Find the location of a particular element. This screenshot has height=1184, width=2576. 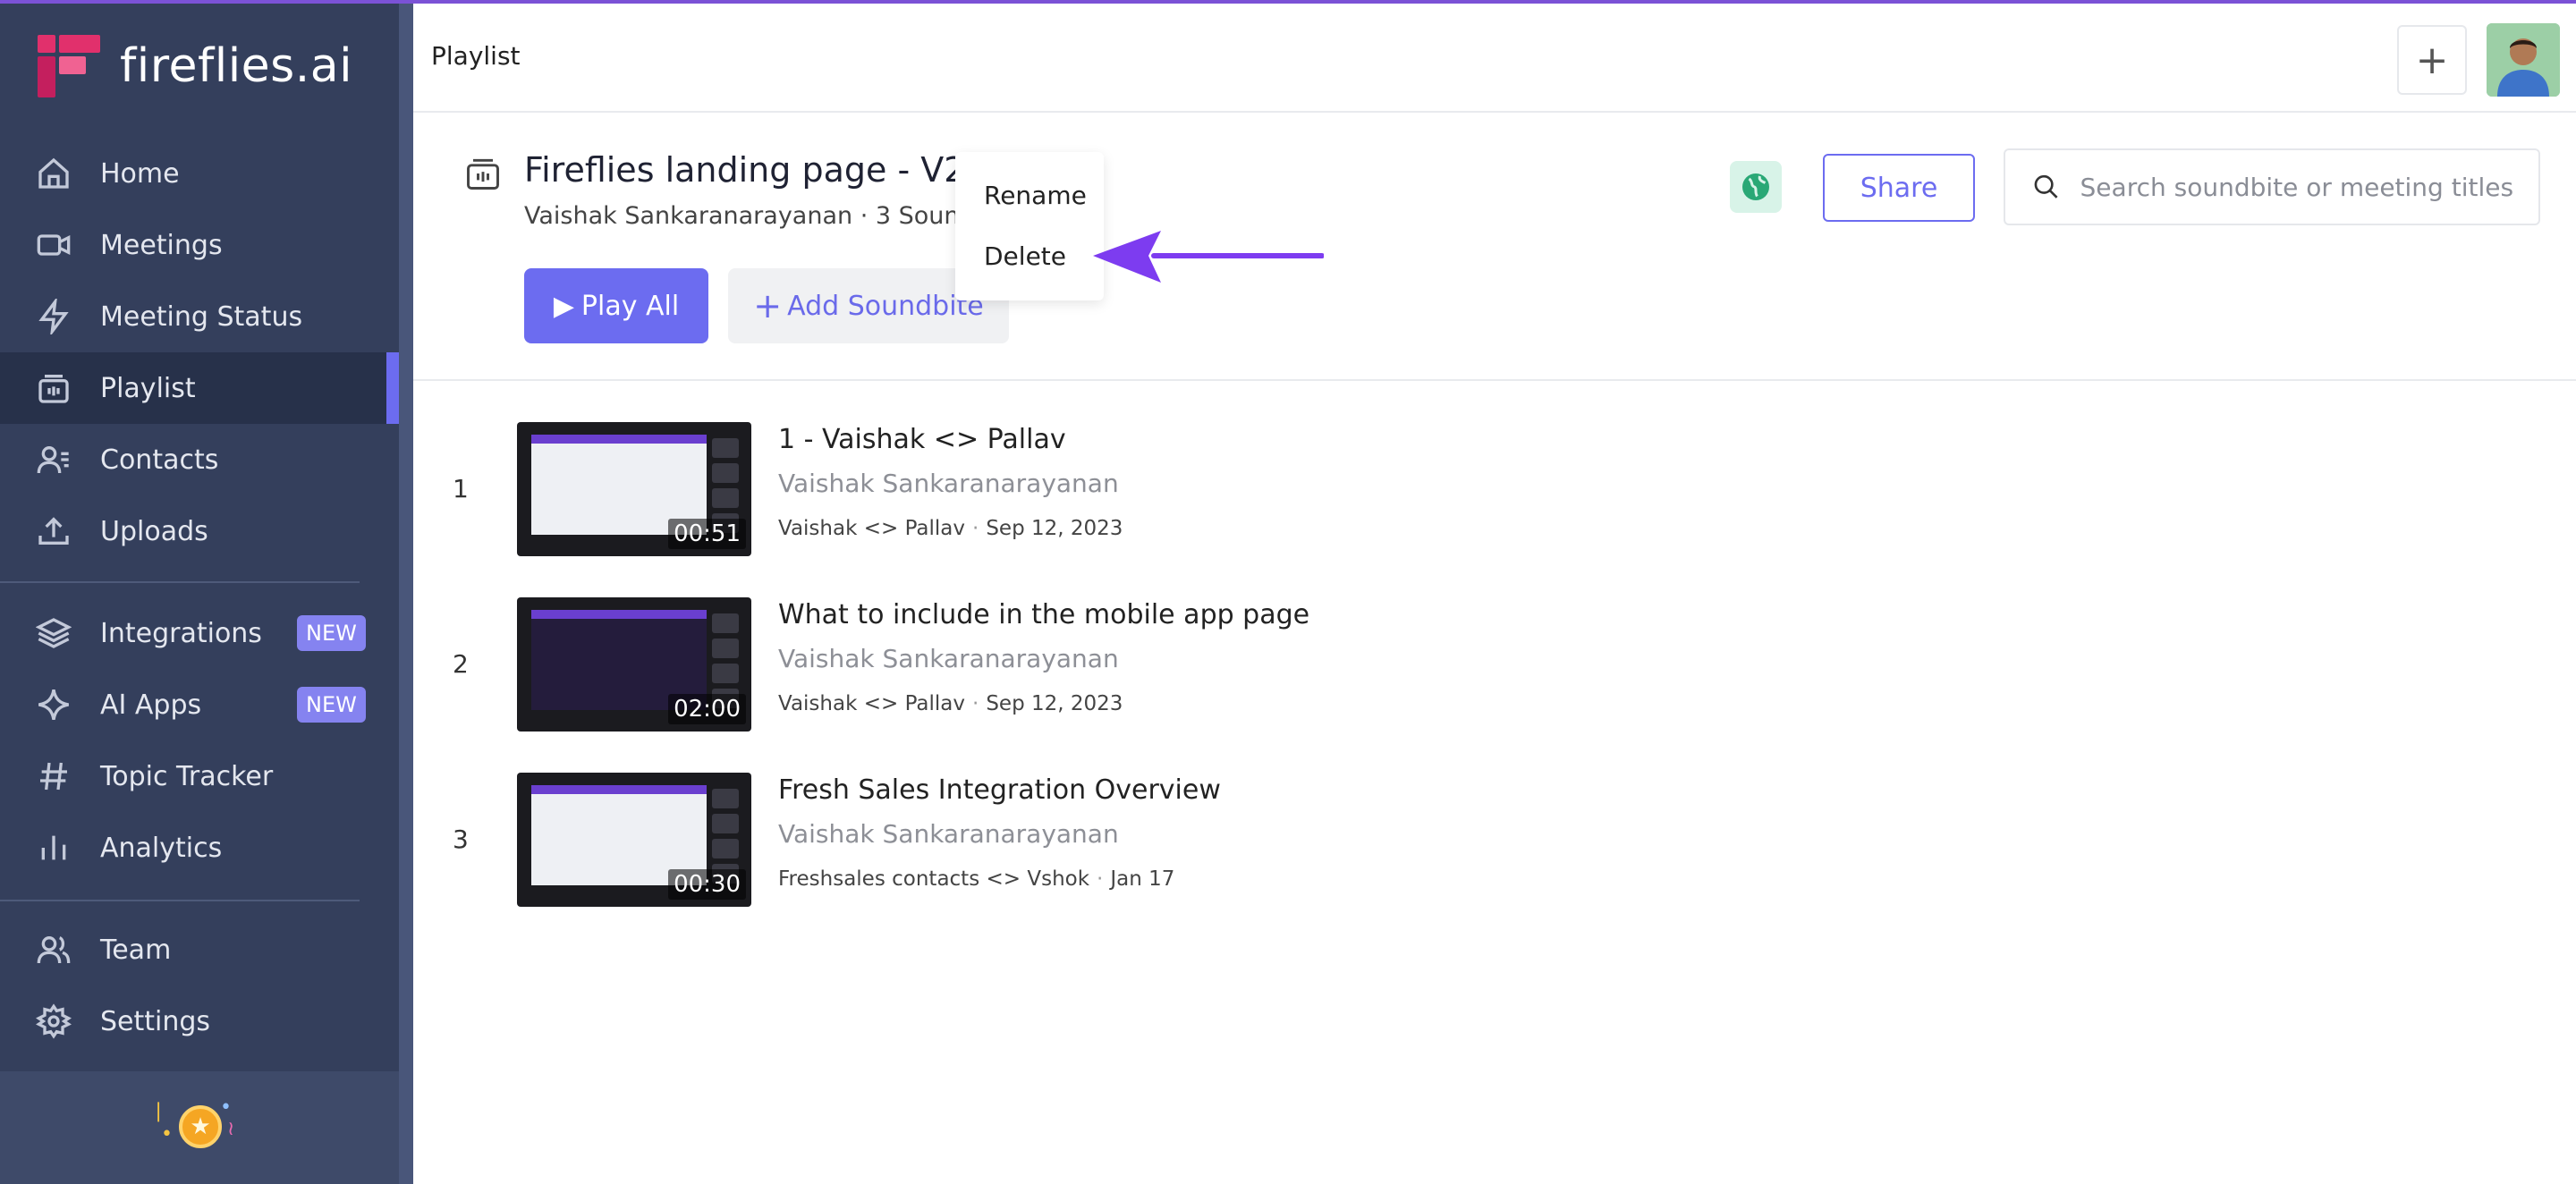

sidebar-item-meeting-status: Meeting Status is located at coordinates (199, 316).